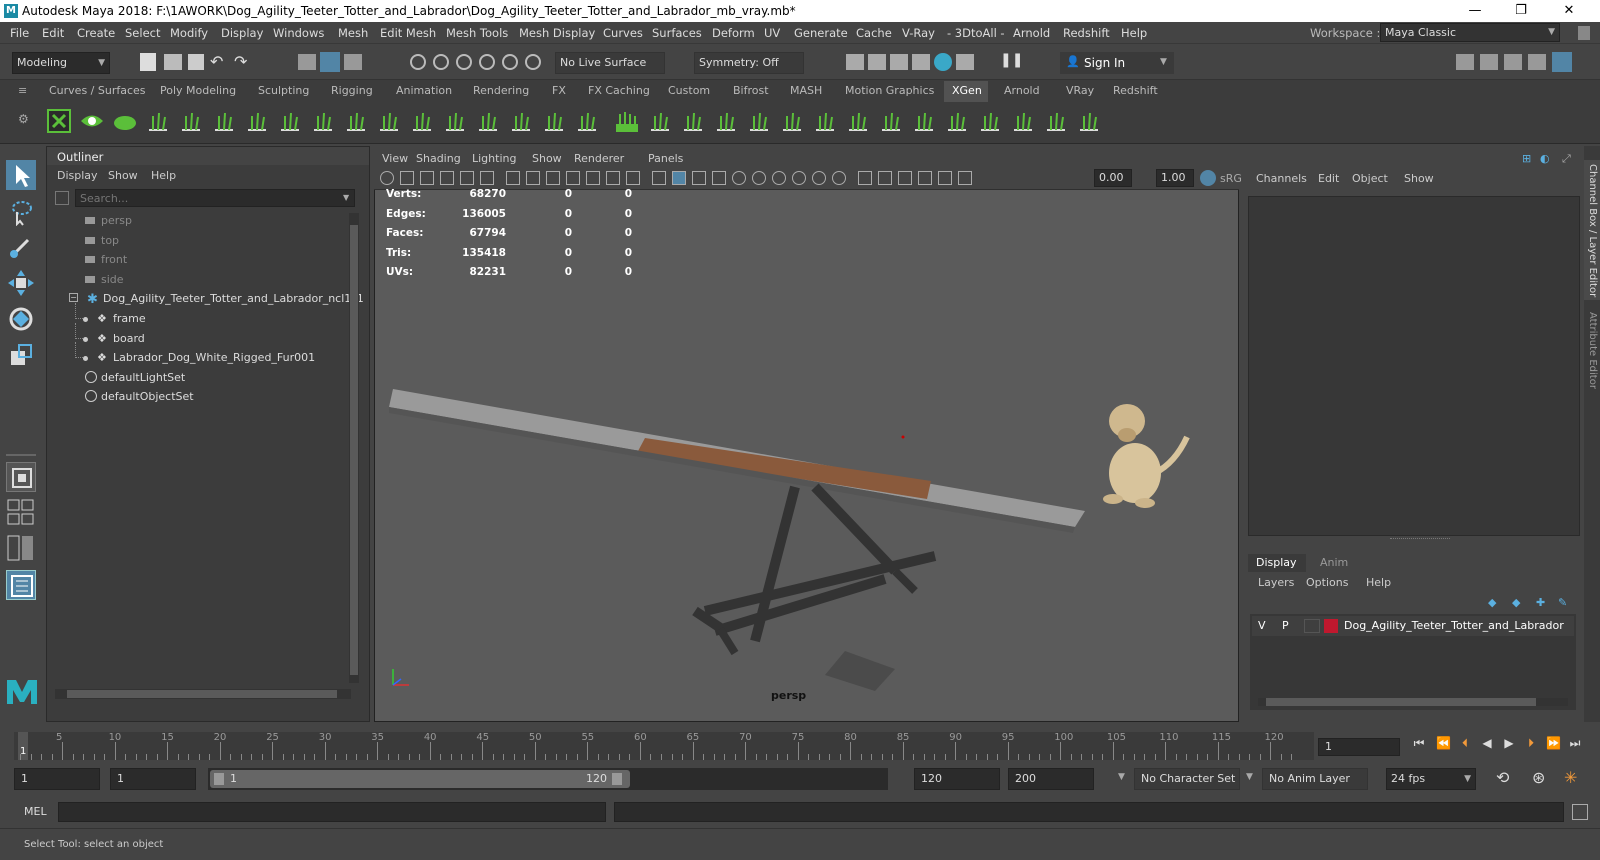  What do you see at coordinates (203, 694) in the screenshot?
I see `outliner-hscrollbar` at bounding box center [203, 694].